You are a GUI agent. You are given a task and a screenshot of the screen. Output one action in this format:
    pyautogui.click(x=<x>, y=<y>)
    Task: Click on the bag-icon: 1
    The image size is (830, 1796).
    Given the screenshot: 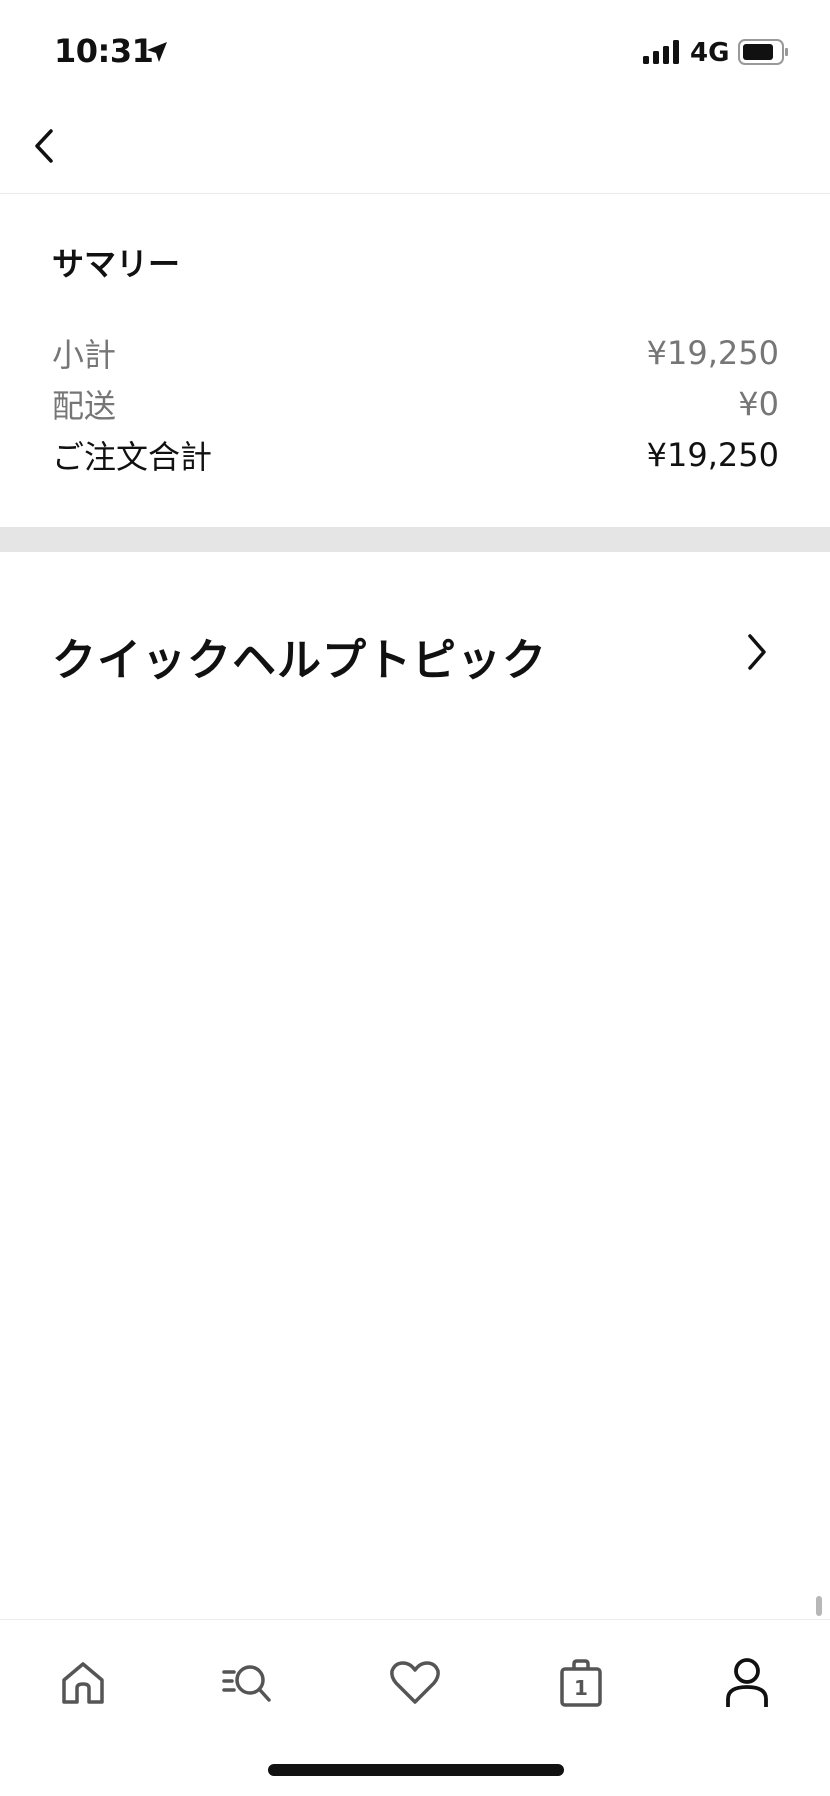 What is the action you would take?
    pyautogui.click(x=581, y=1683)
    